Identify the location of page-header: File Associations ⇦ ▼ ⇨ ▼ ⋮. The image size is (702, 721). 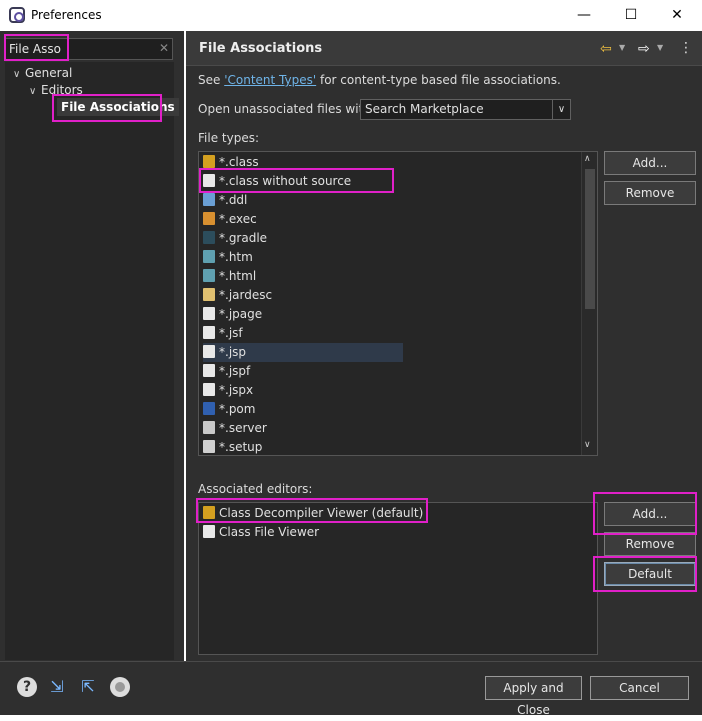
(444, 48).